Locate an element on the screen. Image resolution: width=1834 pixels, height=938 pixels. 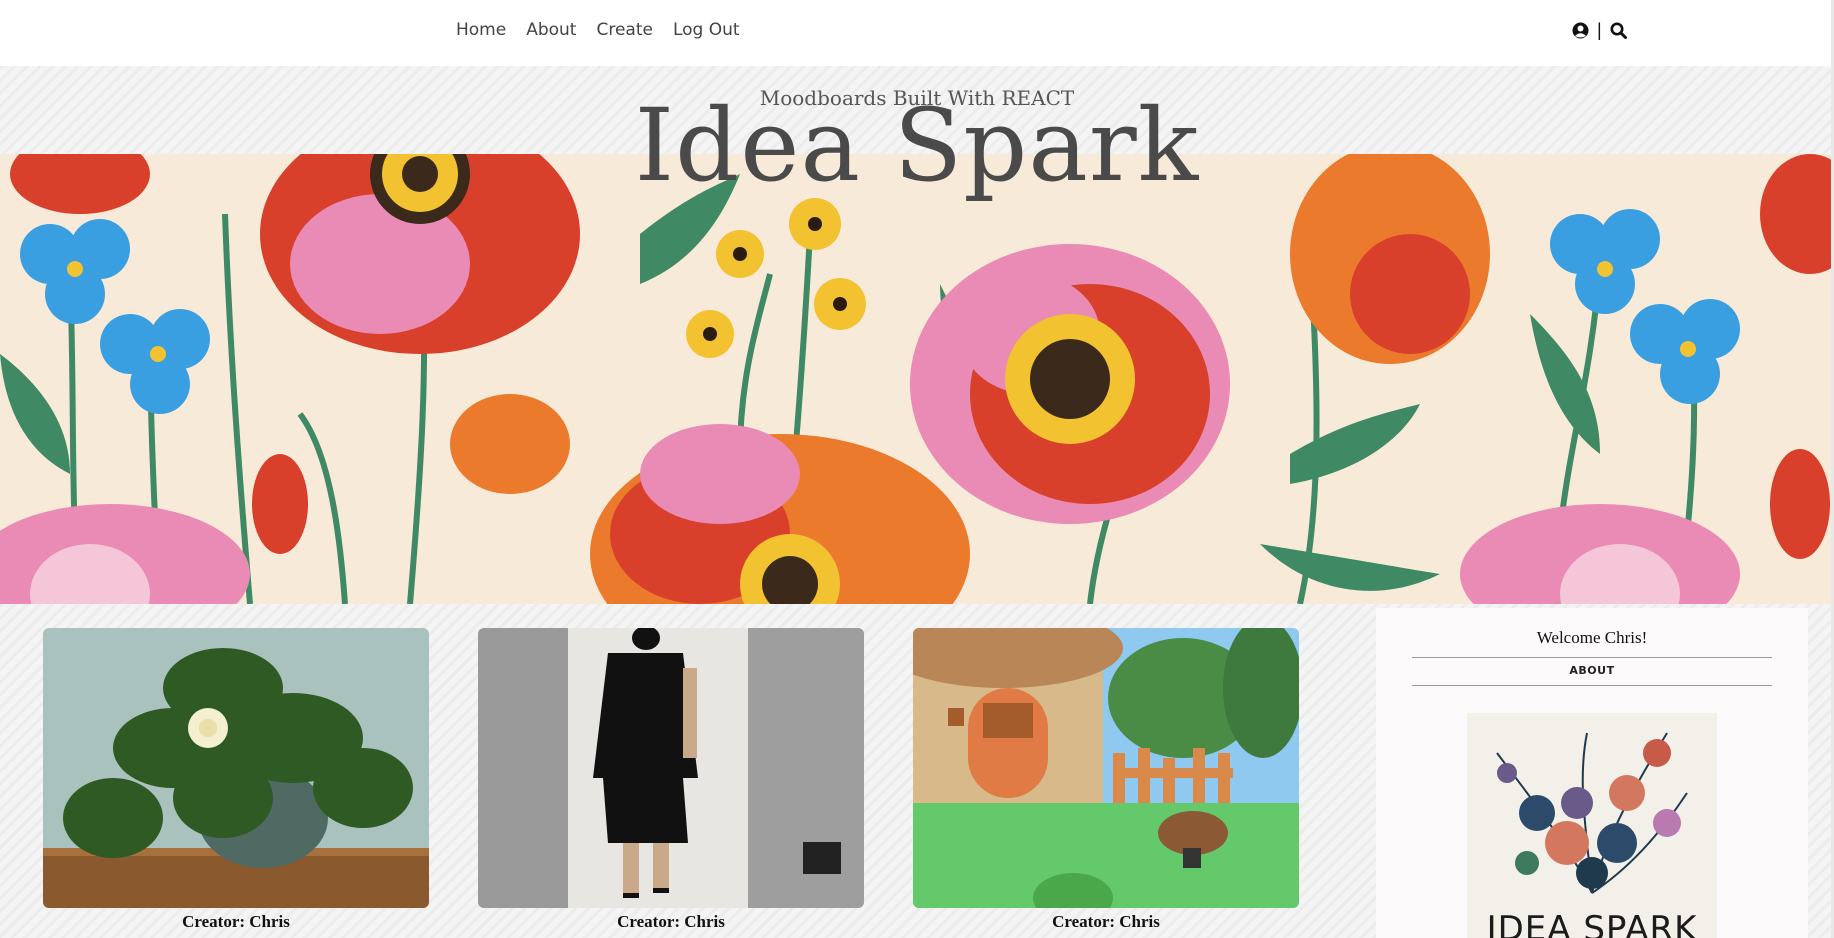
gardenia-plant-image is located at coordinates (236, 768).